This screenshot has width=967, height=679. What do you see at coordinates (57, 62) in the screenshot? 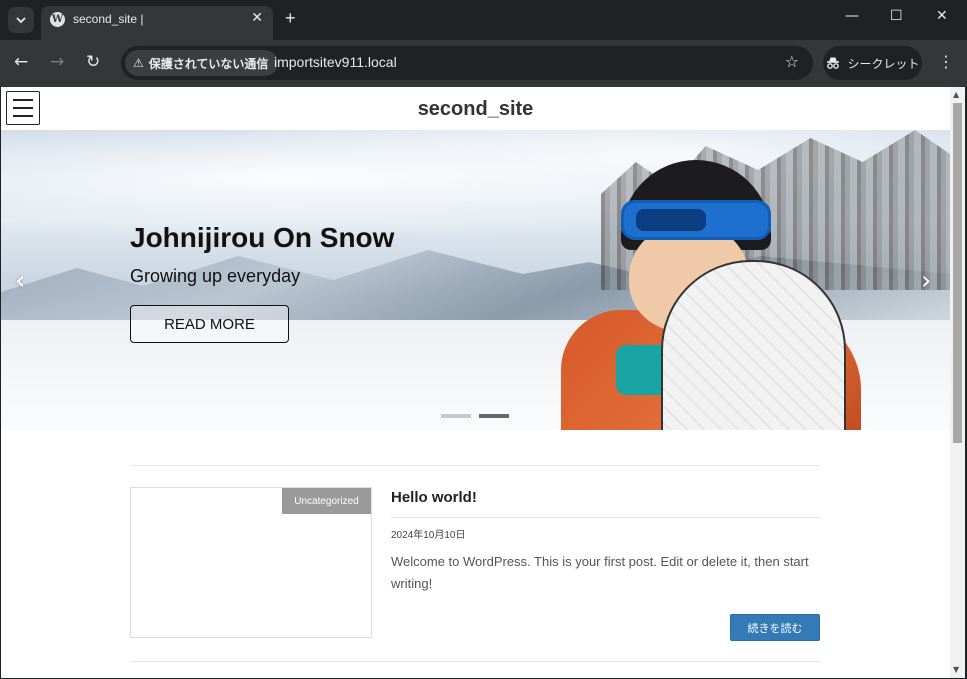
I see `forward-arrow-icon: →` at bounding box center [57, 62].